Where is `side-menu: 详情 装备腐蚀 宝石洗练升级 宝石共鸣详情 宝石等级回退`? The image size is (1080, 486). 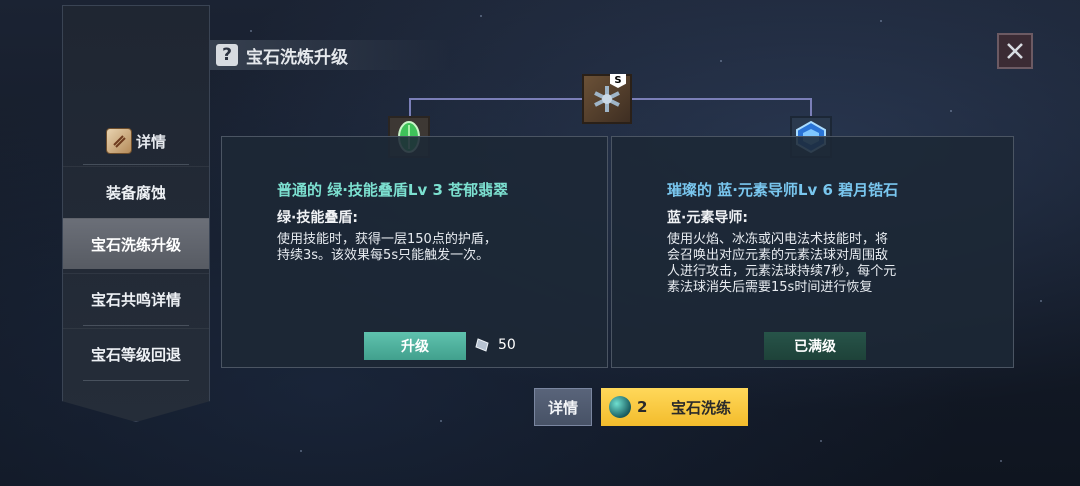 side-menu: 详情 装备腐蚀 宝石洗练升级 宝石共鸣详情 宝石等级回退 is located at coordinates (136, 213).